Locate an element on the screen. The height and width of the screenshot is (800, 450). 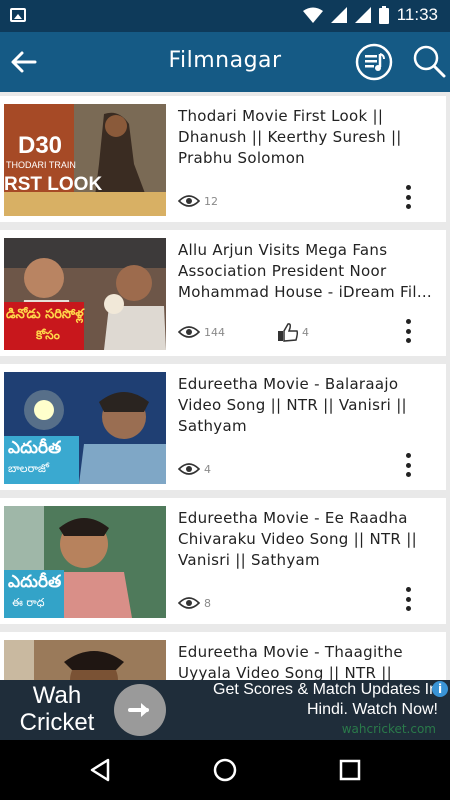
ad-info-icon: i is located at coordinates (440, 689).